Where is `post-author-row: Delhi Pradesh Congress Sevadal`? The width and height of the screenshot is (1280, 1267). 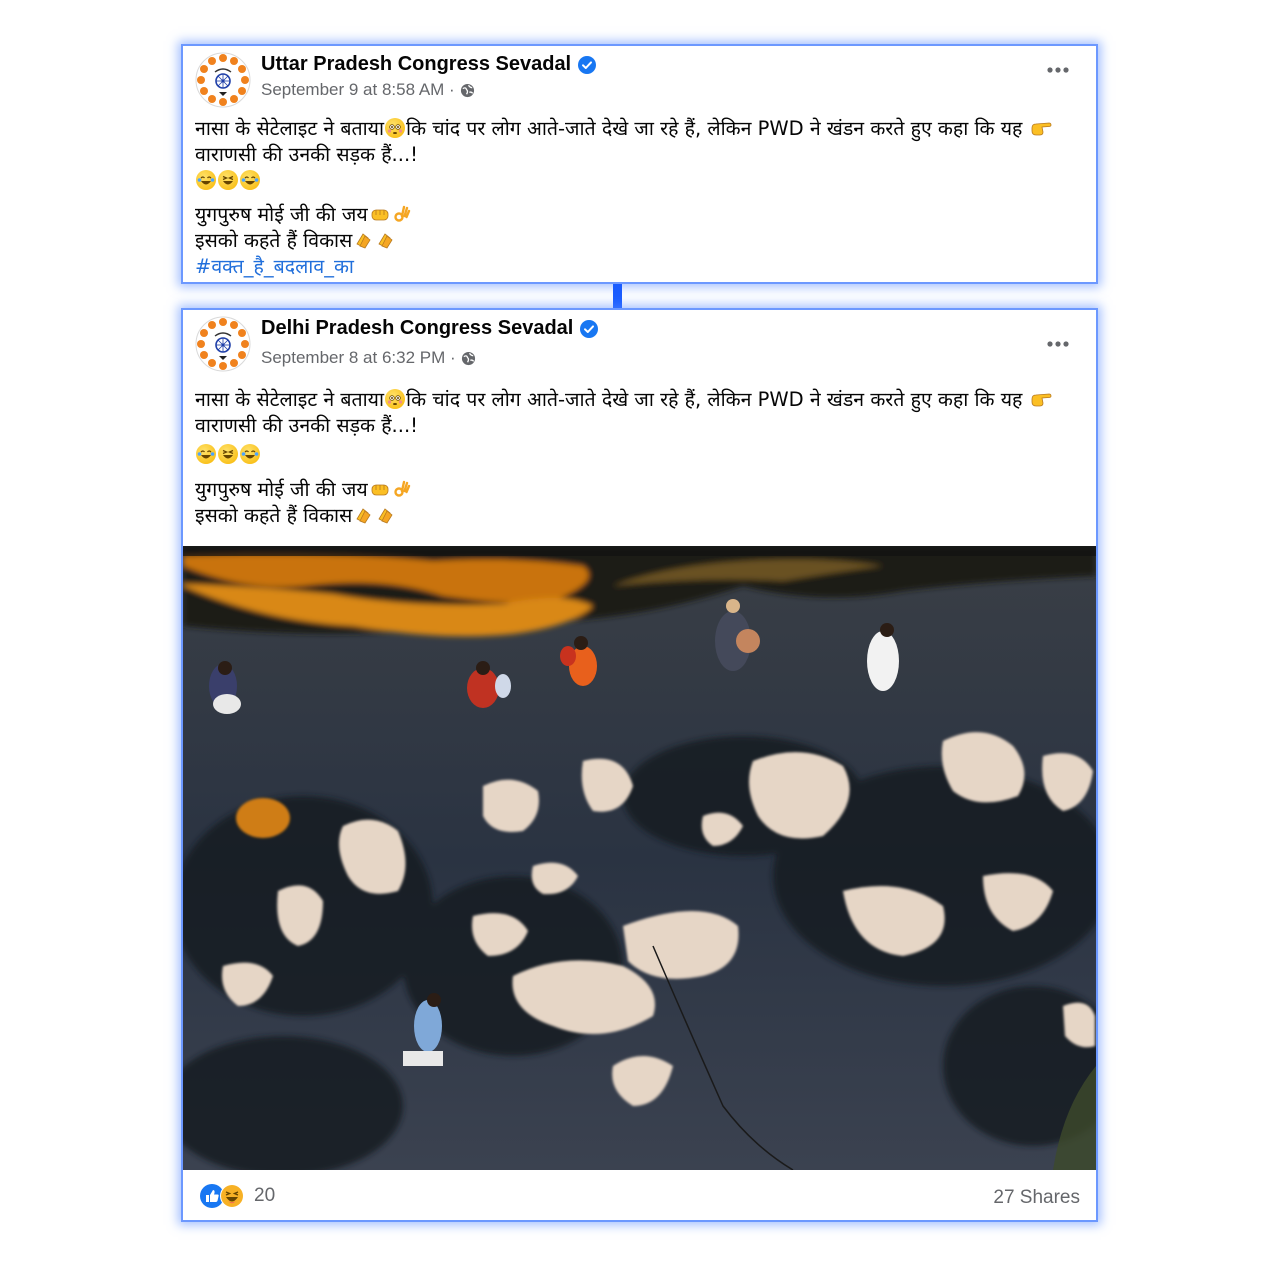
post-author-row: Delhi Pradesh Congress Sevadal is located at coordinates (430, 328).